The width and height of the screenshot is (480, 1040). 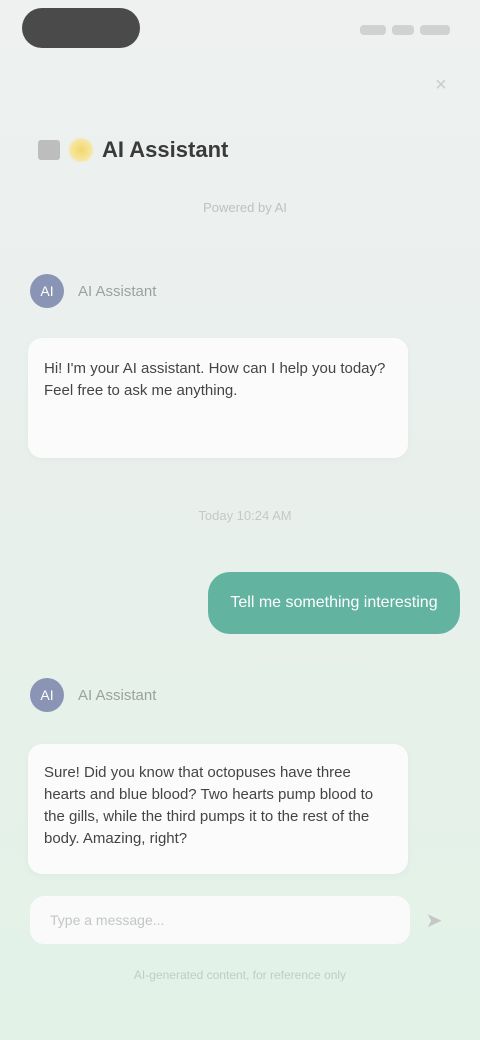 I want to click on signal-icon, so click(x=373, y=30).